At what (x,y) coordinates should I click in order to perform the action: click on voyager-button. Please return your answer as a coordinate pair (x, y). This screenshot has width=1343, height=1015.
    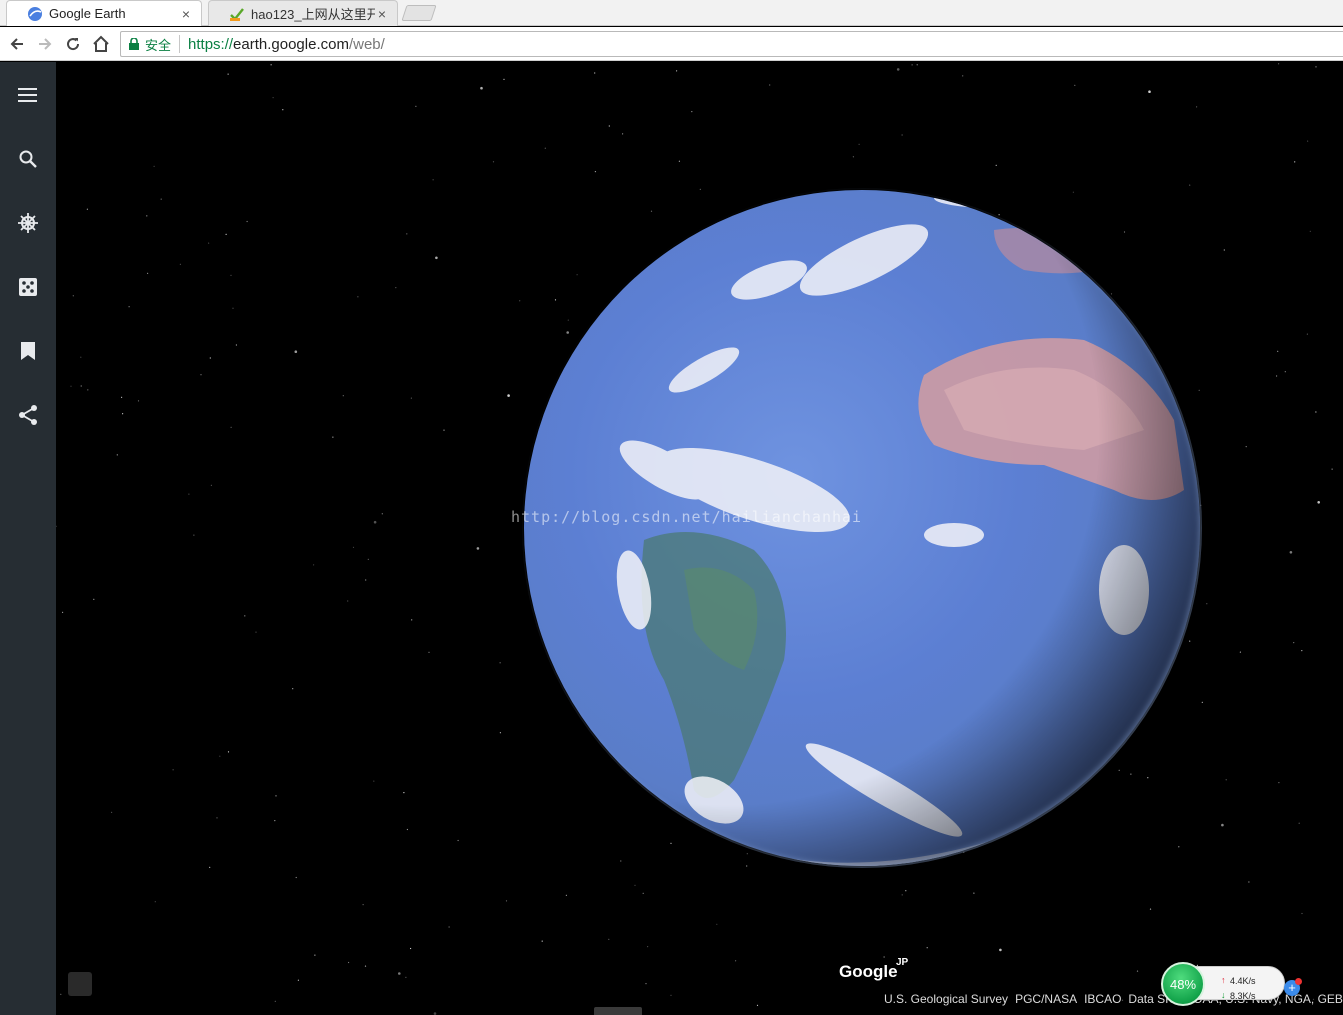
    Looking at the image, I should click on (28, 223).